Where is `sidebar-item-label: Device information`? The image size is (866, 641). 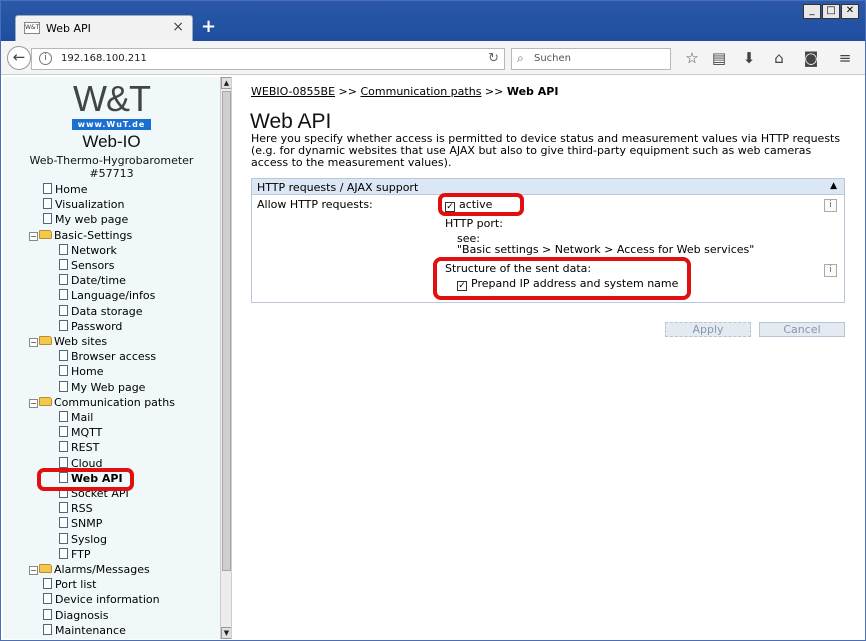 sidebar-item-label: Device information is located at coordinates (107, 600).